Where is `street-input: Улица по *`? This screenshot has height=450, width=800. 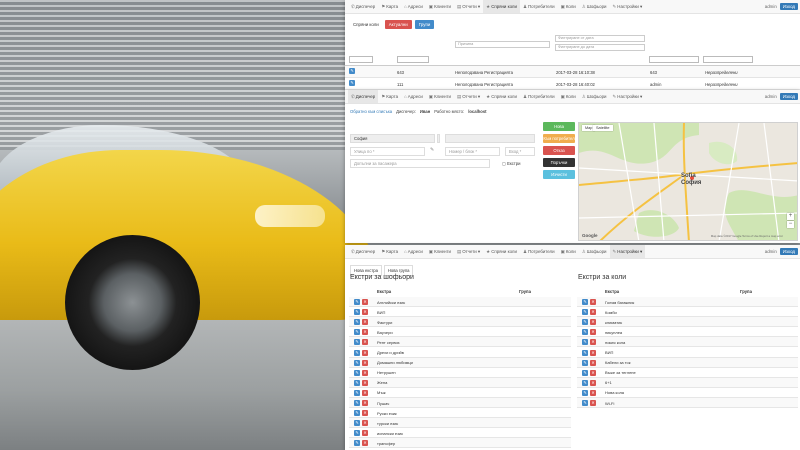
street-input: Улица по * is located at coordinates (387, 151).